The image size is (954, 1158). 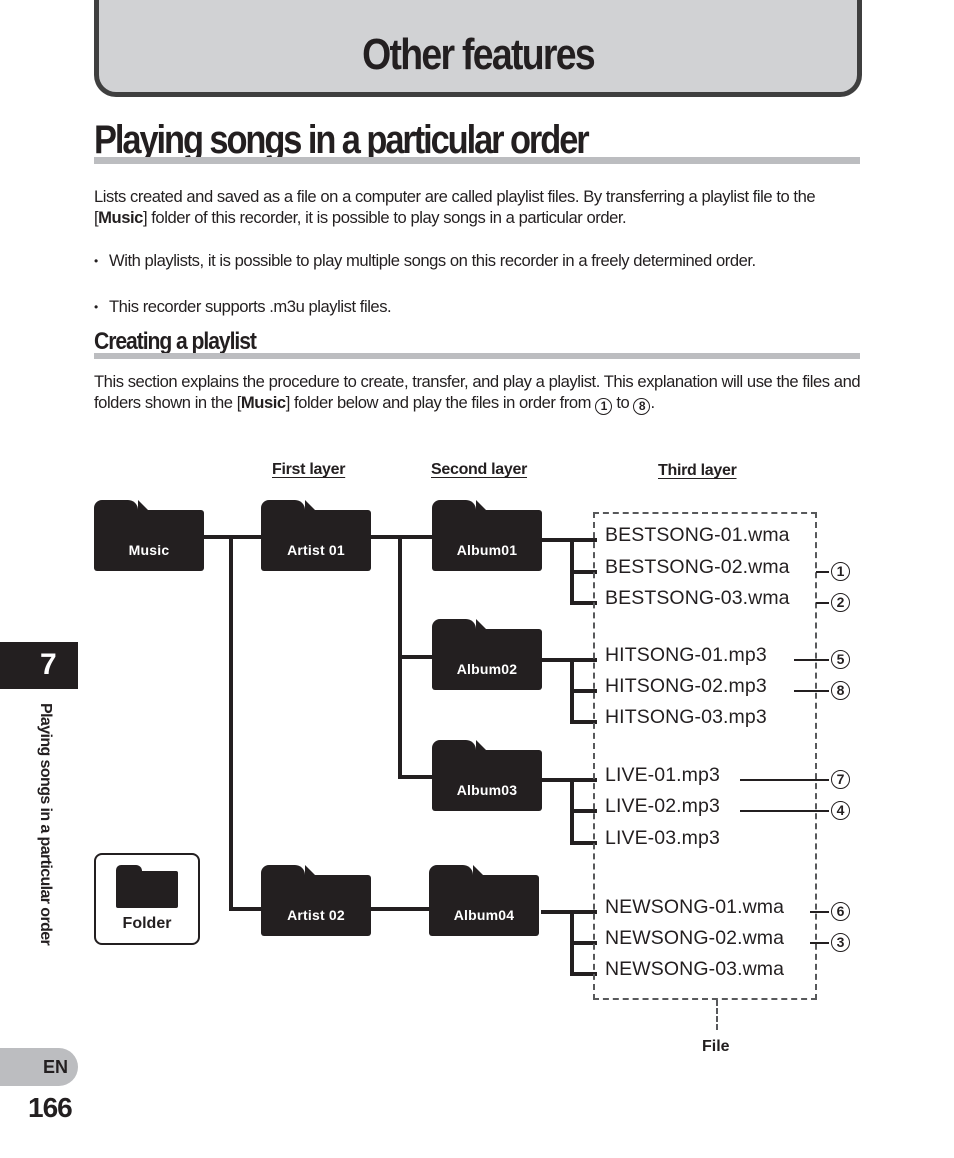 I want to click on order-badge: 5, so click(x=840, y=659).